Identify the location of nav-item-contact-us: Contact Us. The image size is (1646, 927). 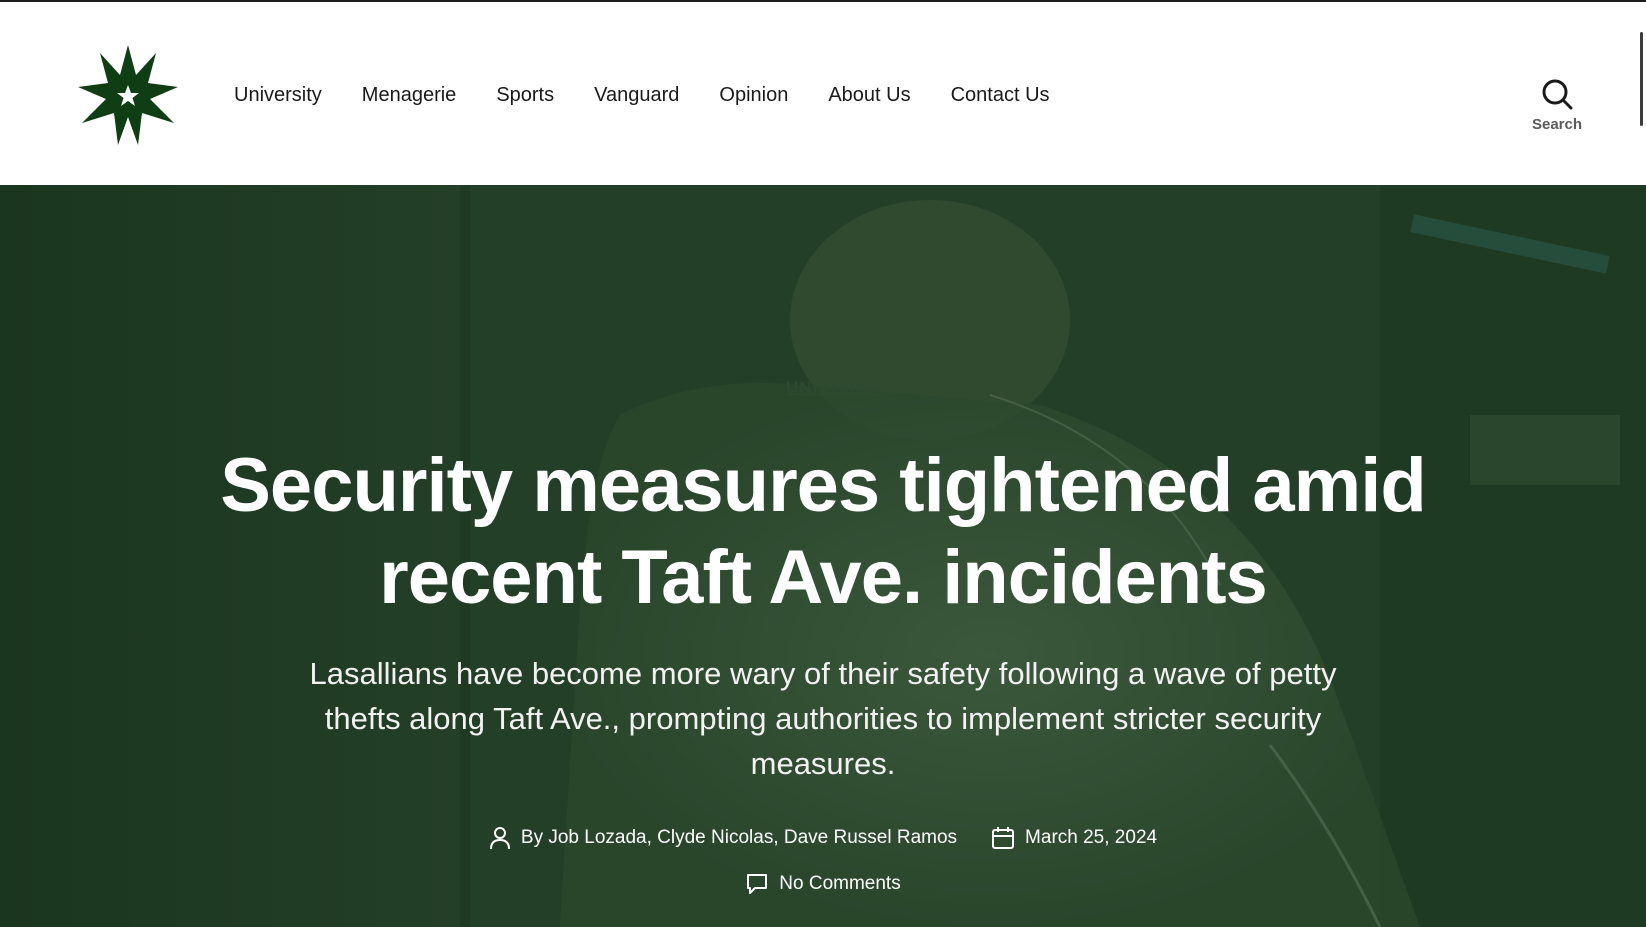
(1000, 95).